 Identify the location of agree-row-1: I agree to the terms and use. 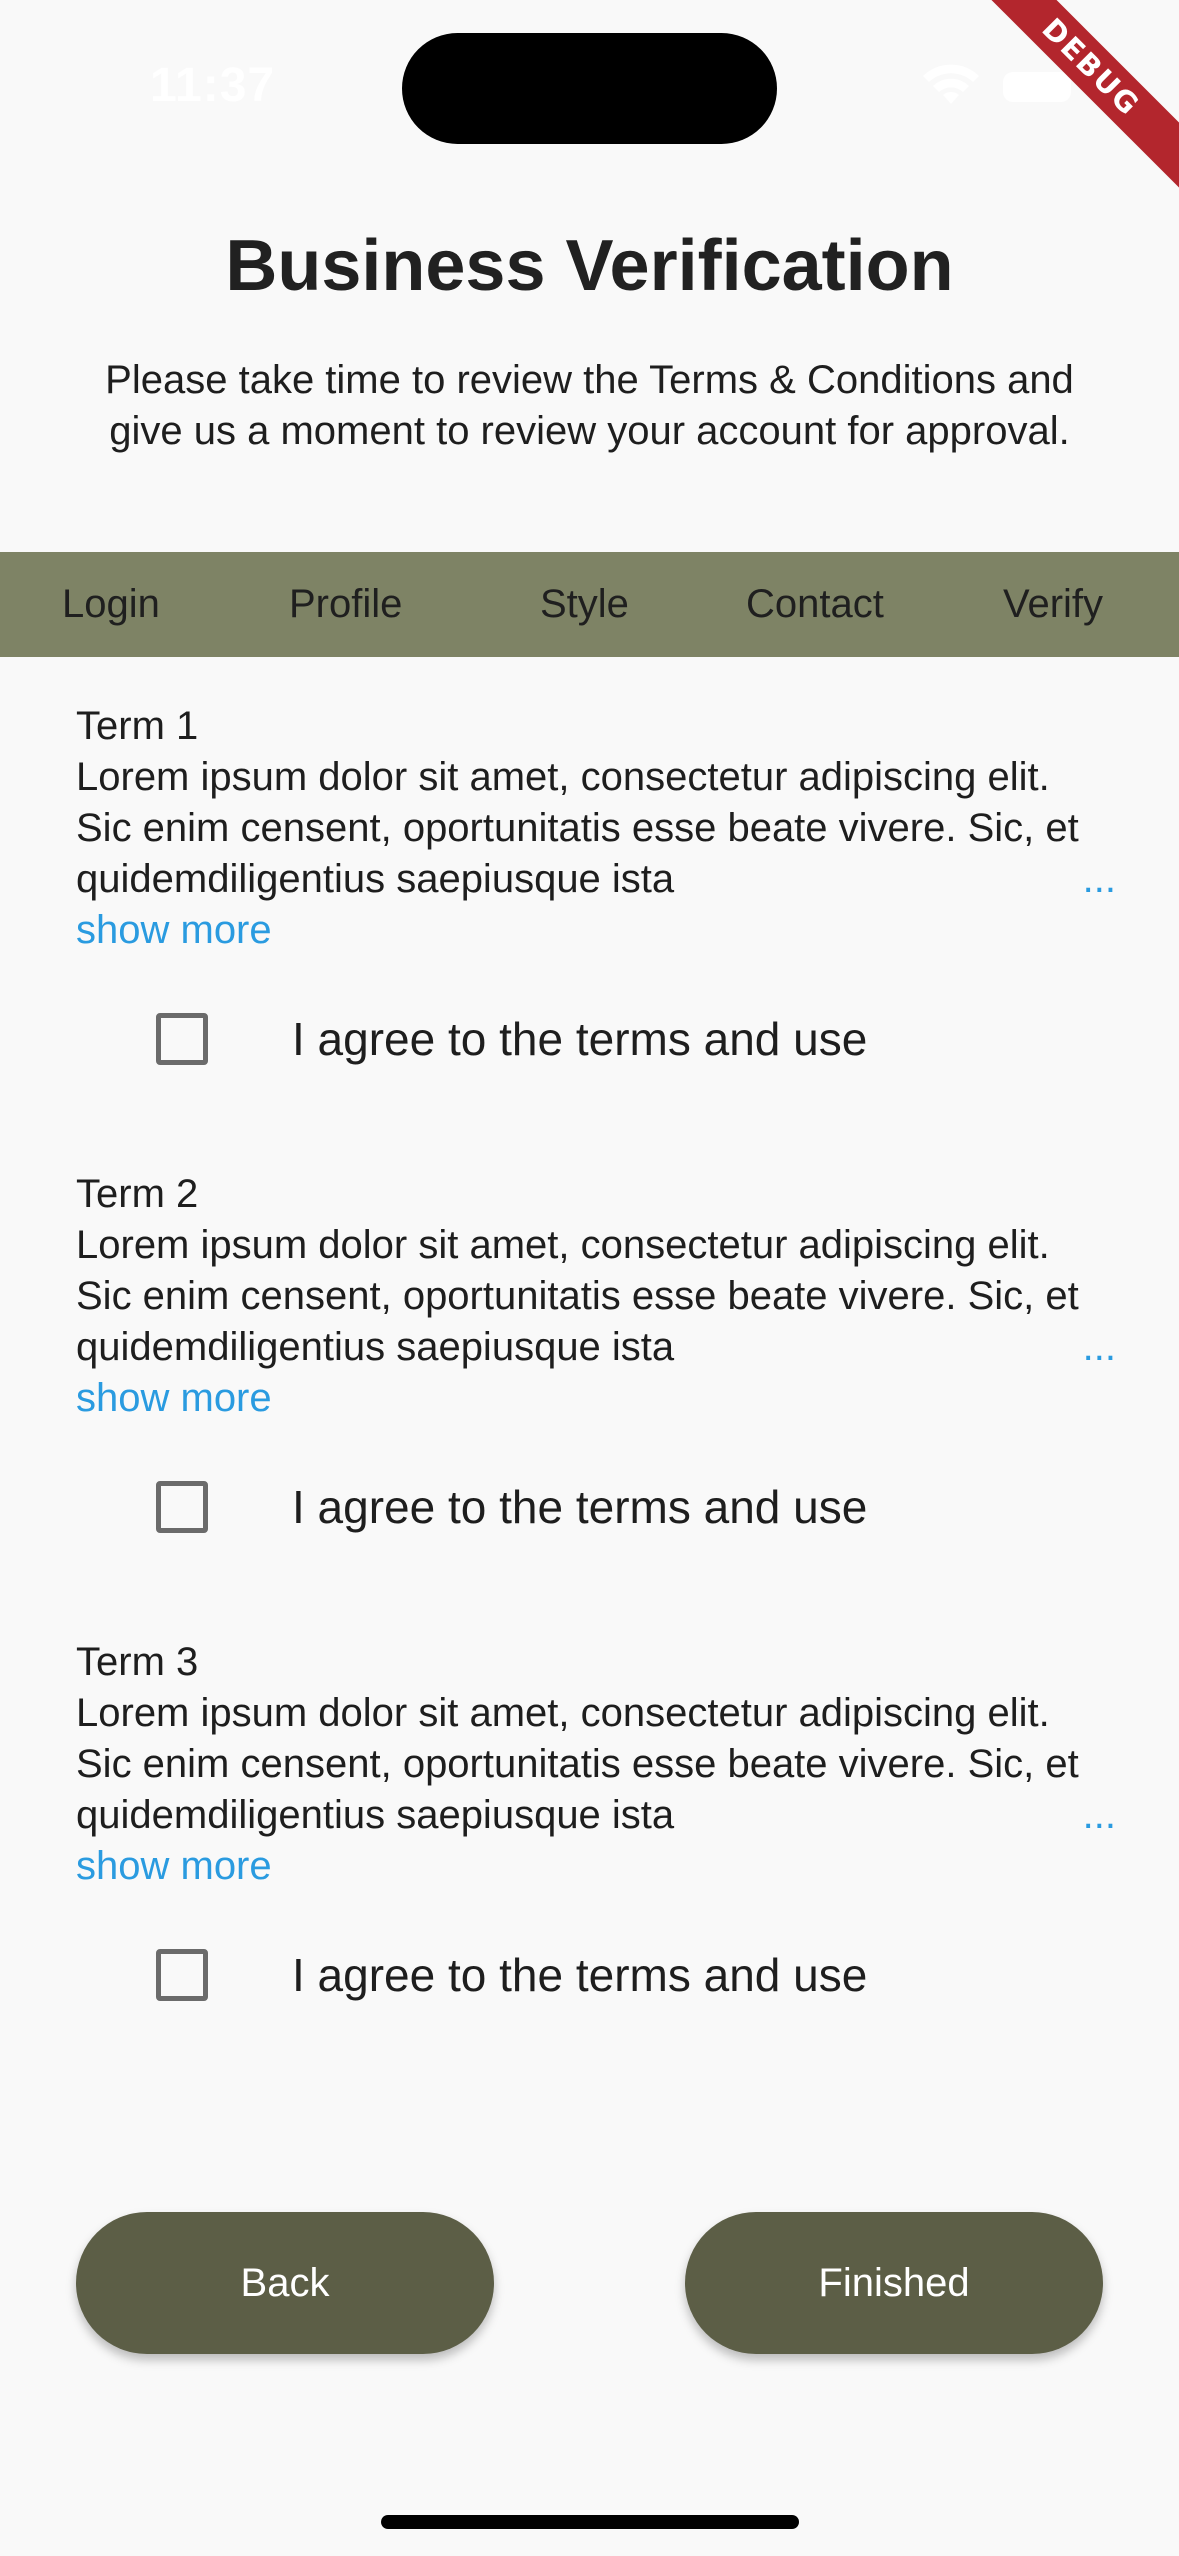
(596, 1039).